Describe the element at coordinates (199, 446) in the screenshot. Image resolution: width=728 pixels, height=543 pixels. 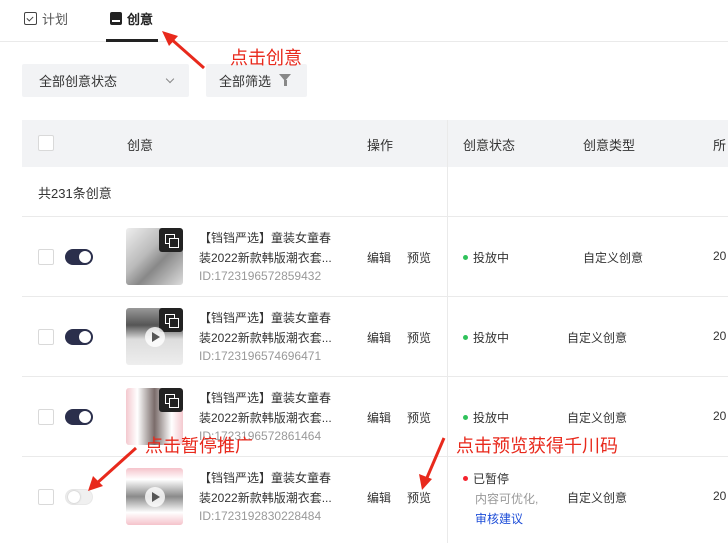
I see `annotation-click-pause: 点击暂停推广` at that location.